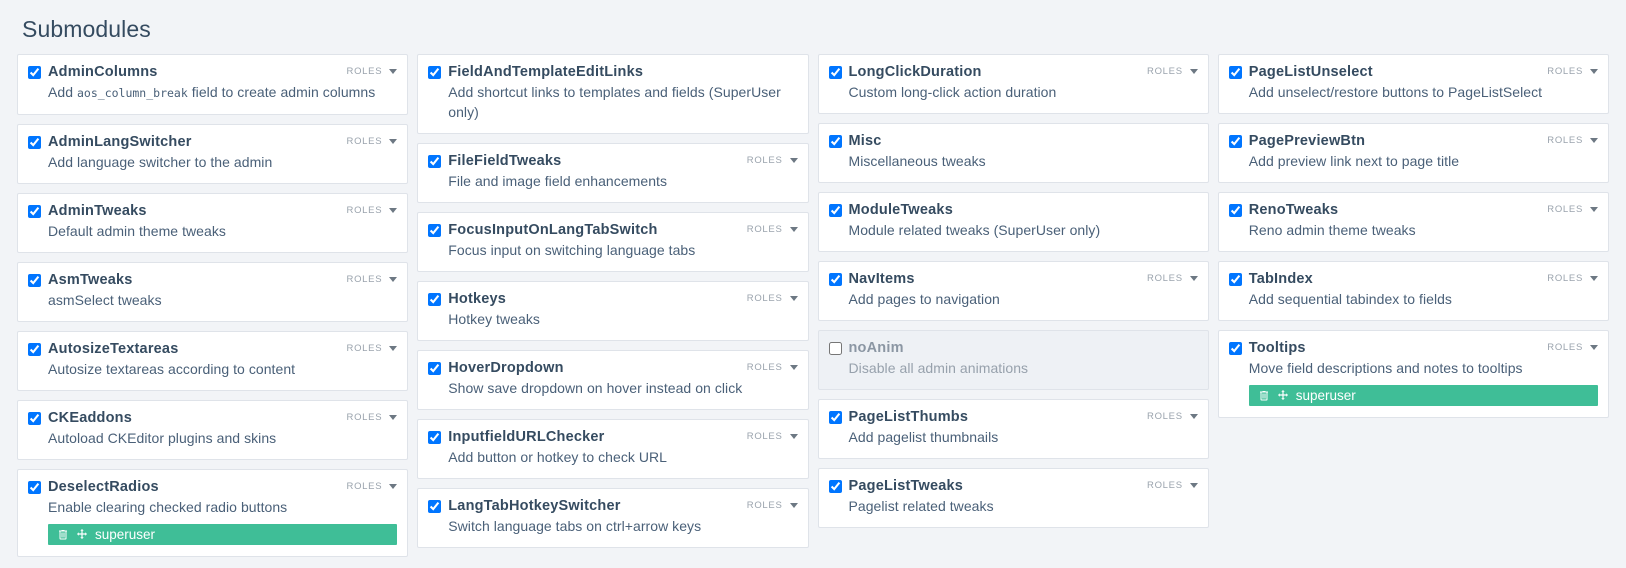 Image resolution: width=1626 pixels, height=568 pixels. What do you see at coordinates (516, 437) in the screenshot?
I see `submodule-toggle-group: InputfieldURLChecker` at bounding box center [516, 437].